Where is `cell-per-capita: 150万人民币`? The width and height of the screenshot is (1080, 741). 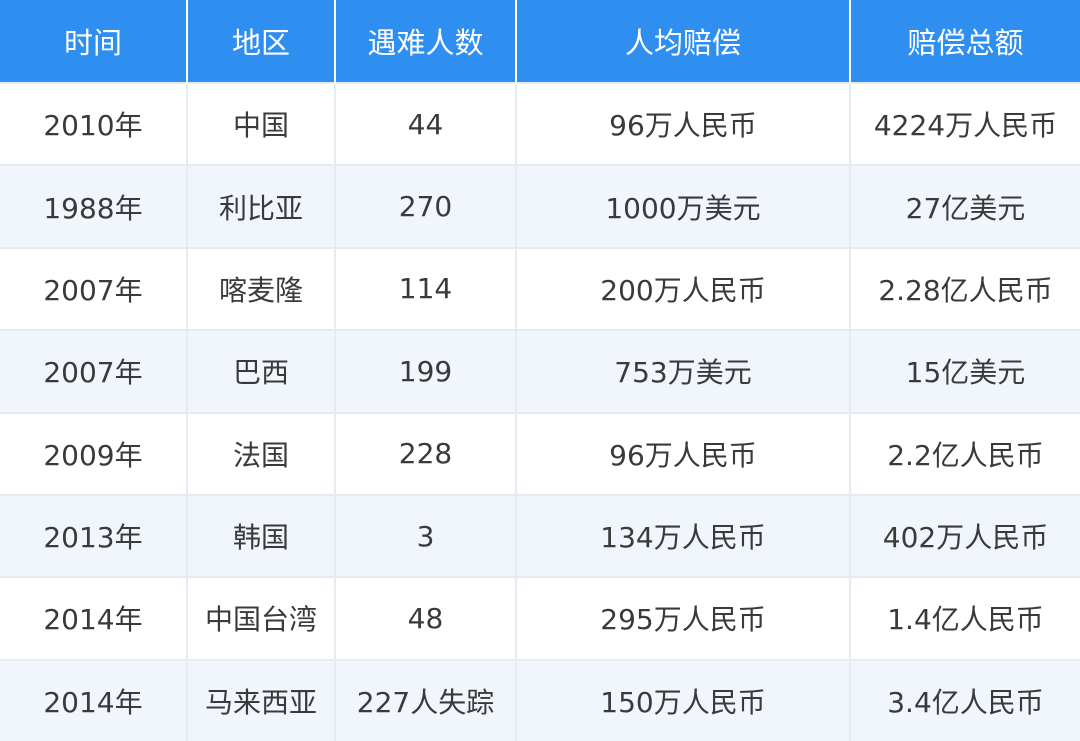 cell-per-capita: 150万人民币 is located at coordinates (682, 699).